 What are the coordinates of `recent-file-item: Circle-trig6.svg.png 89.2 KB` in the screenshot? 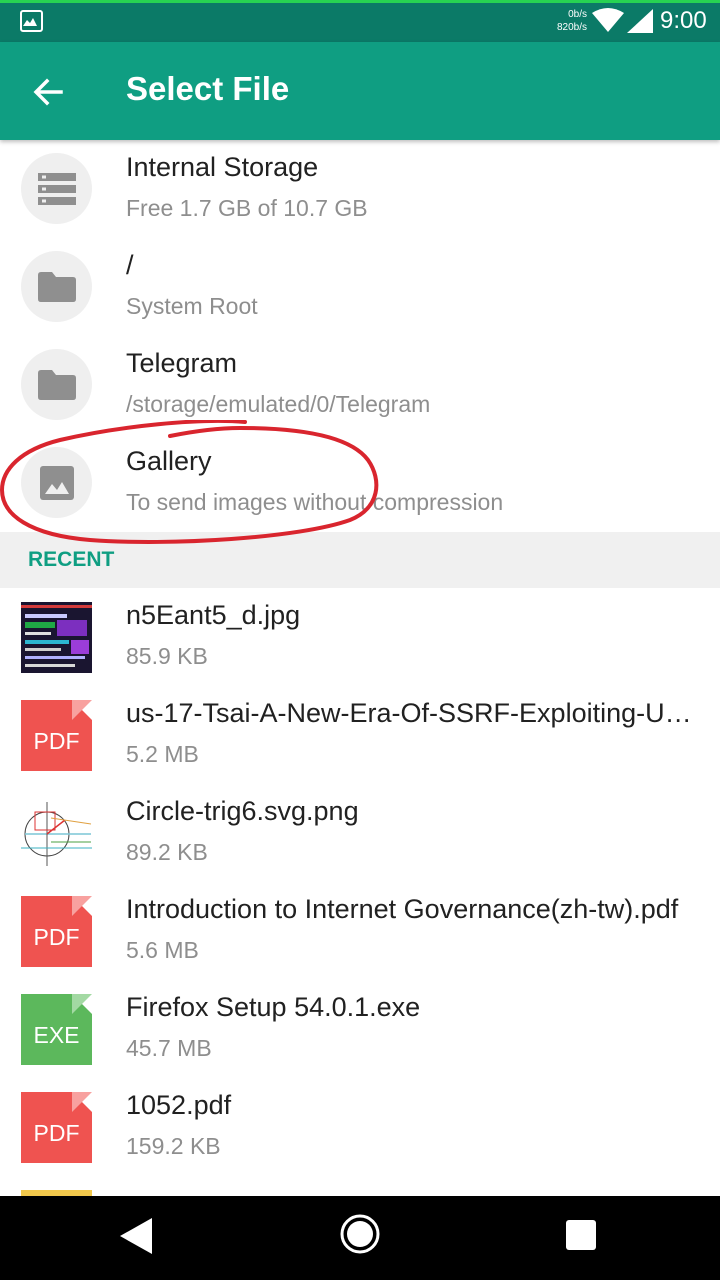 It's located at (360, 833).